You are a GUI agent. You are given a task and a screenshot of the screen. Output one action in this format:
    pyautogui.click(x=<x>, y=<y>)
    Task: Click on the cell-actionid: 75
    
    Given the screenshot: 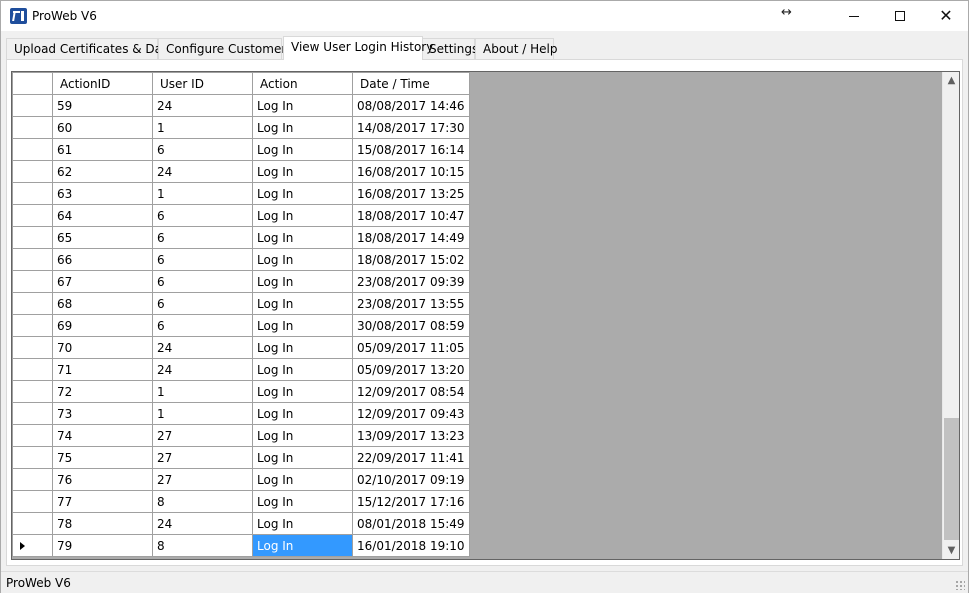 What is the action you would take?
    pyautogui.click(x=102, y=457)
    